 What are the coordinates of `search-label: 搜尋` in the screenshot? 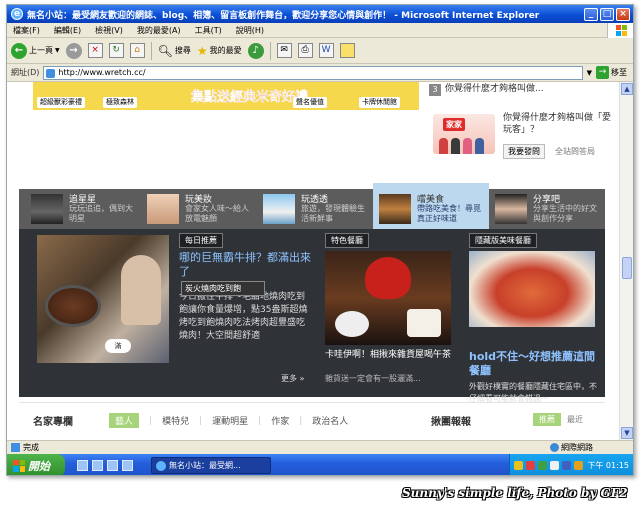 It's located at (182, 50).